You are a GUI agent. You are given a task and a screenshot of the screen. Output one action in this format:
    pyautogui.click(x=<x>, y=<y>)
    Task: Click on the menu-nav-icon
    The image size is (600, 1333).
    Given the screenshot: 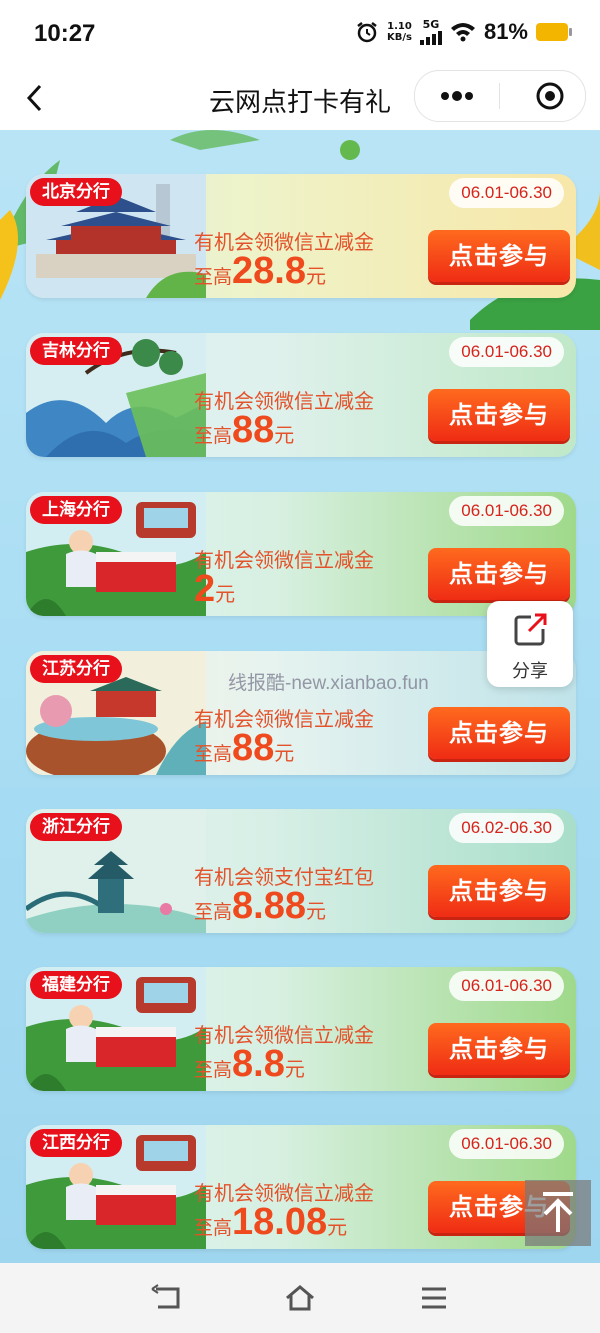 What is the action you would take?
    pyautogui.click(x=434, y=1298)
    